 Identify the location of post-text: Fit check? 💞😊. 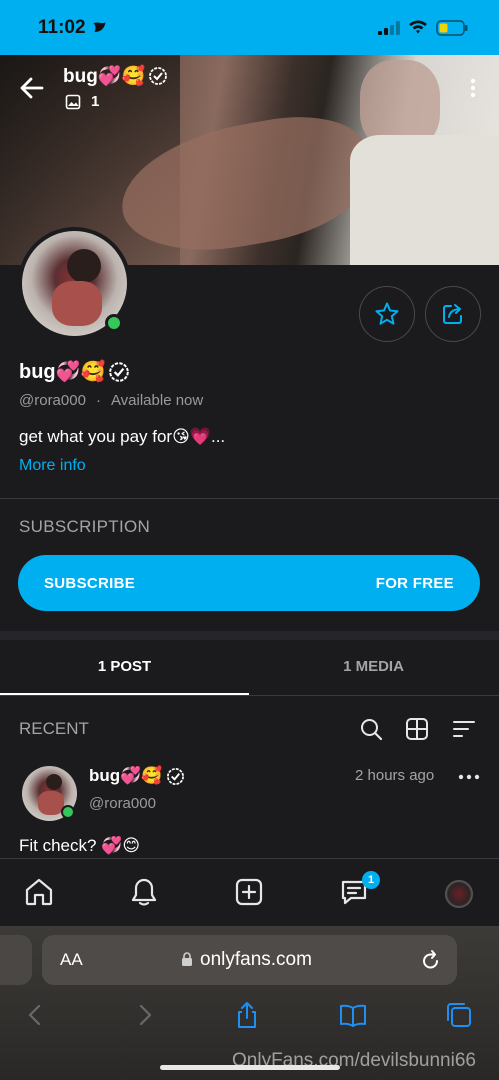
(80, 845).